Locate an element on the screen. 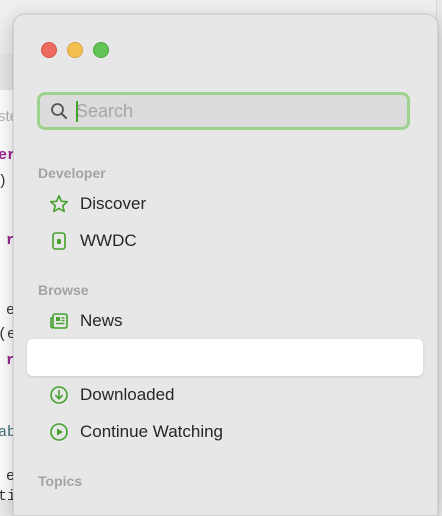 This screenshot has width=442, height=516. newspaper-icon is located at coordinates (59, 321).